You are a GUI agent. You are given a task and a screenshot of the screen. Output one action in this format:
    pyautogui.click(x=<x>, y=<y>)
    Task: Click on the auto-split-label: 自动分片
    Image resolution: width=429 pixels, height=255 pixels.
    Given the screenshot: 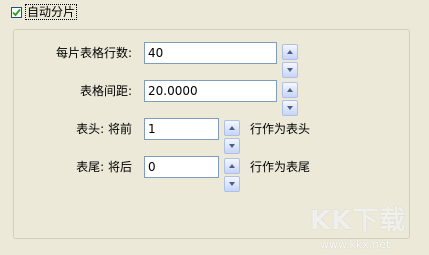 What is the action you would take?
    pyautogui.click(x=51, y=12)
    